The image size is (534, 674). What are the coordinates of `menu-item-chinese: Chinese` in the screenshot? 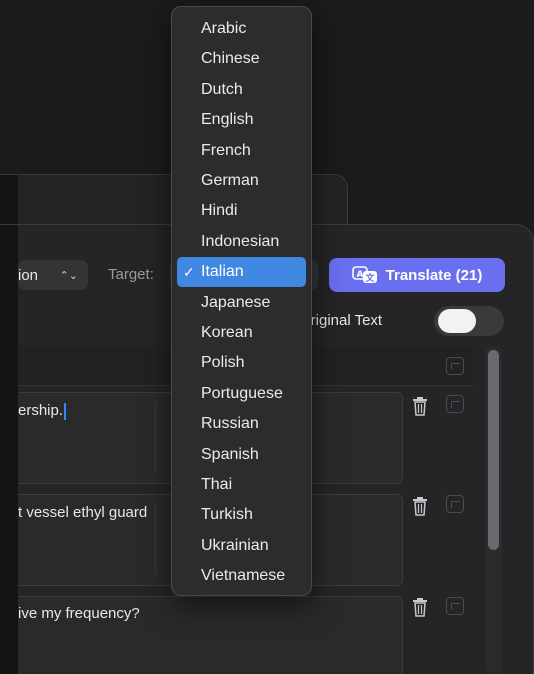 It's located at (241, 59).